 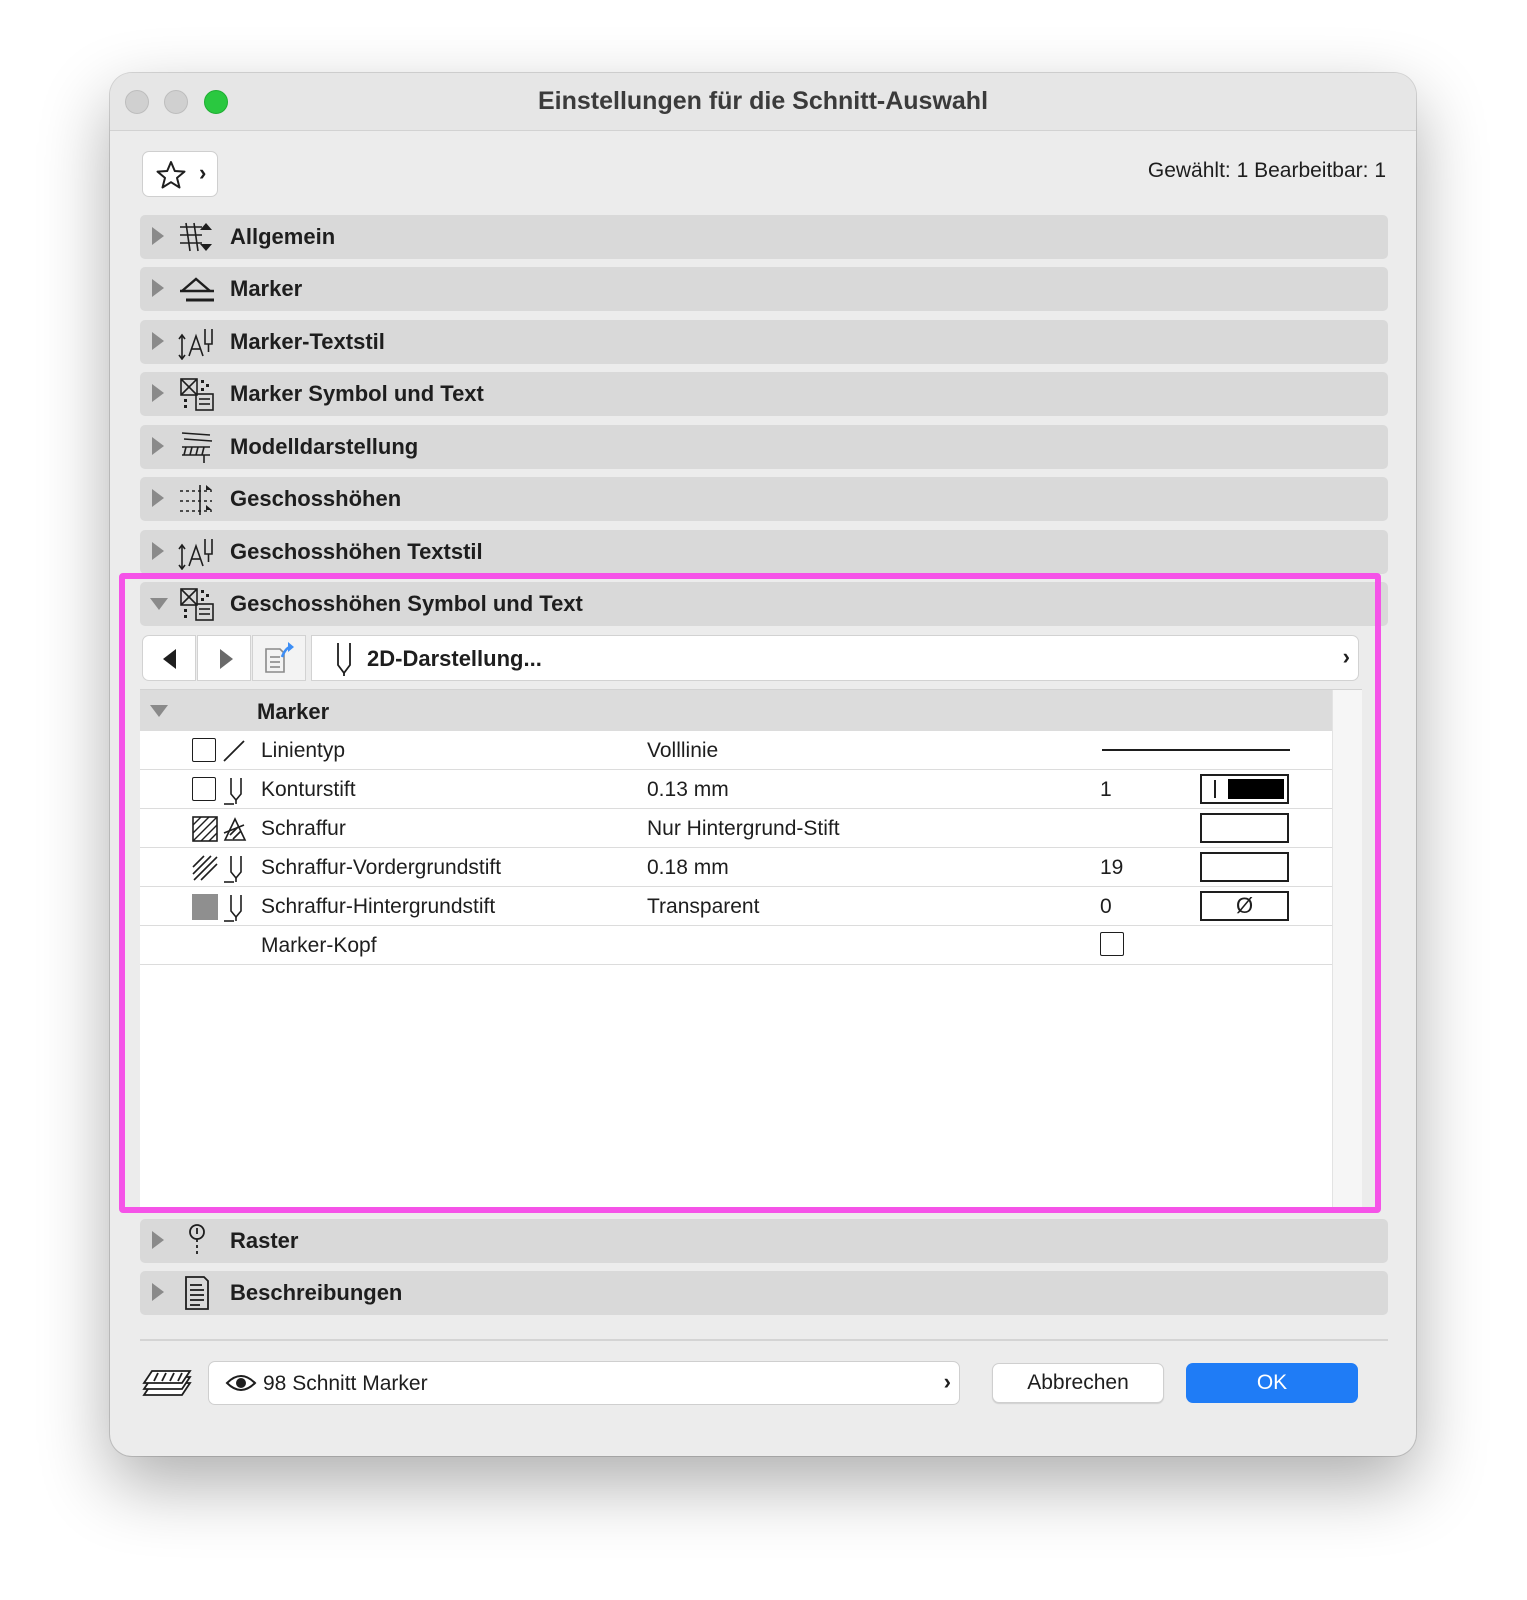 What do you see at coordinates (764, 1293) in the screenshot?
I see `section-beschreibungen: Beschreibungen` at bounding box center [764, 1293].